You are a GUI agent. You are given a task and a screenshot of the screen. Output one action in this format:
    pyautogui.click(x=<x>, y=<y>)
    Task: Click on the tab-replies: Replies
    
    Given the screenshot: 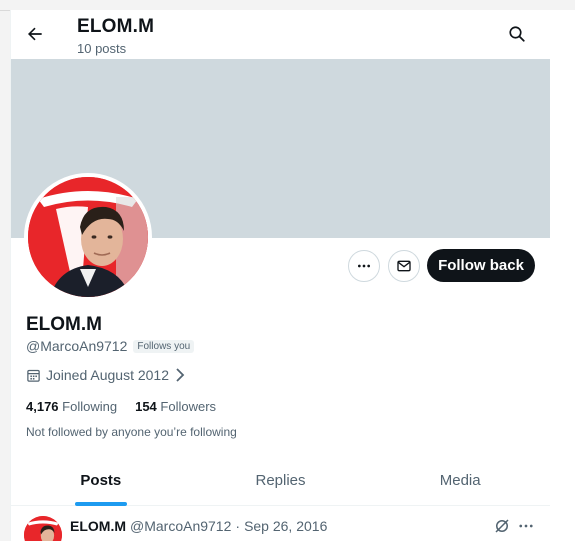 What is the action you would take?
    pyautogui.click(x=281, y=480)
    